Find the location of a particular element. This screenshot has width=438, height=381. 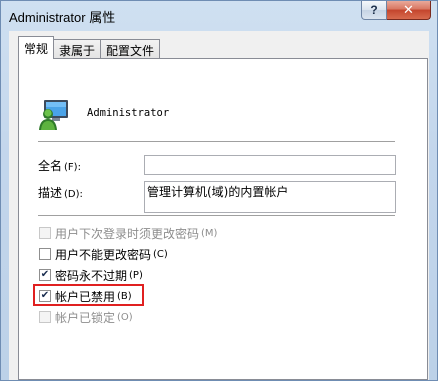

description-label: 描述 (D): is located at coordinates (60, 193).